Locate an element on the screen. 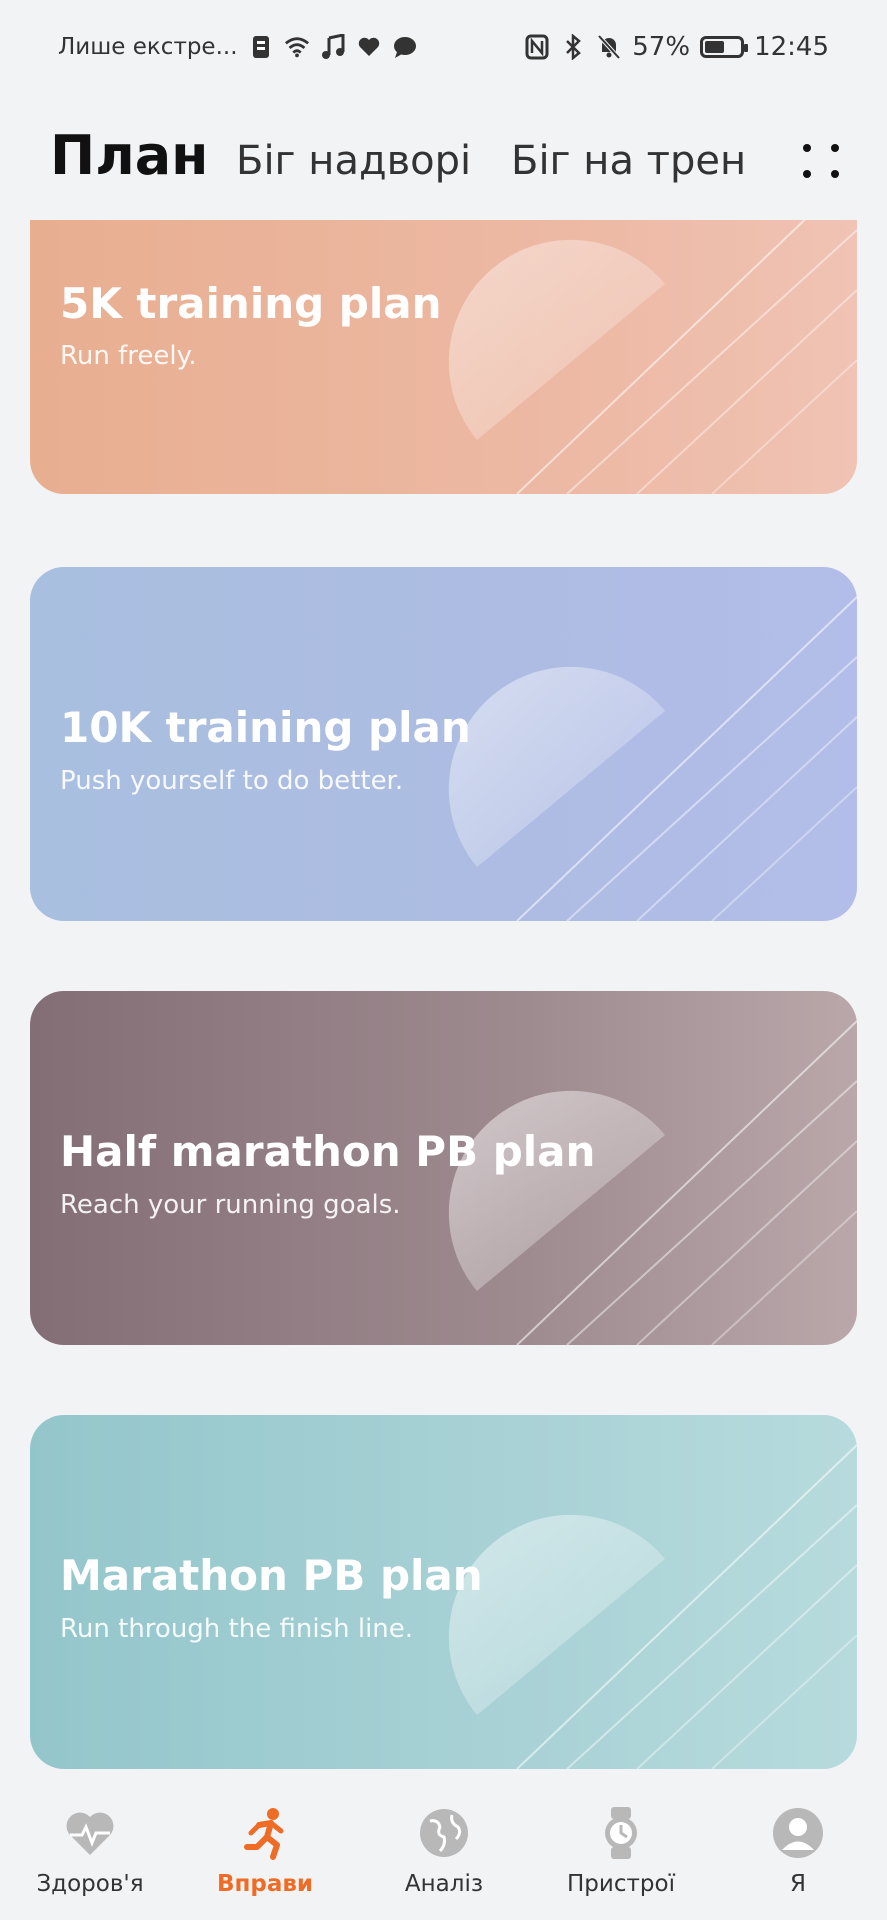 The image size is (887, 1920). battery-level-fill is located at coordinates (715, 47).